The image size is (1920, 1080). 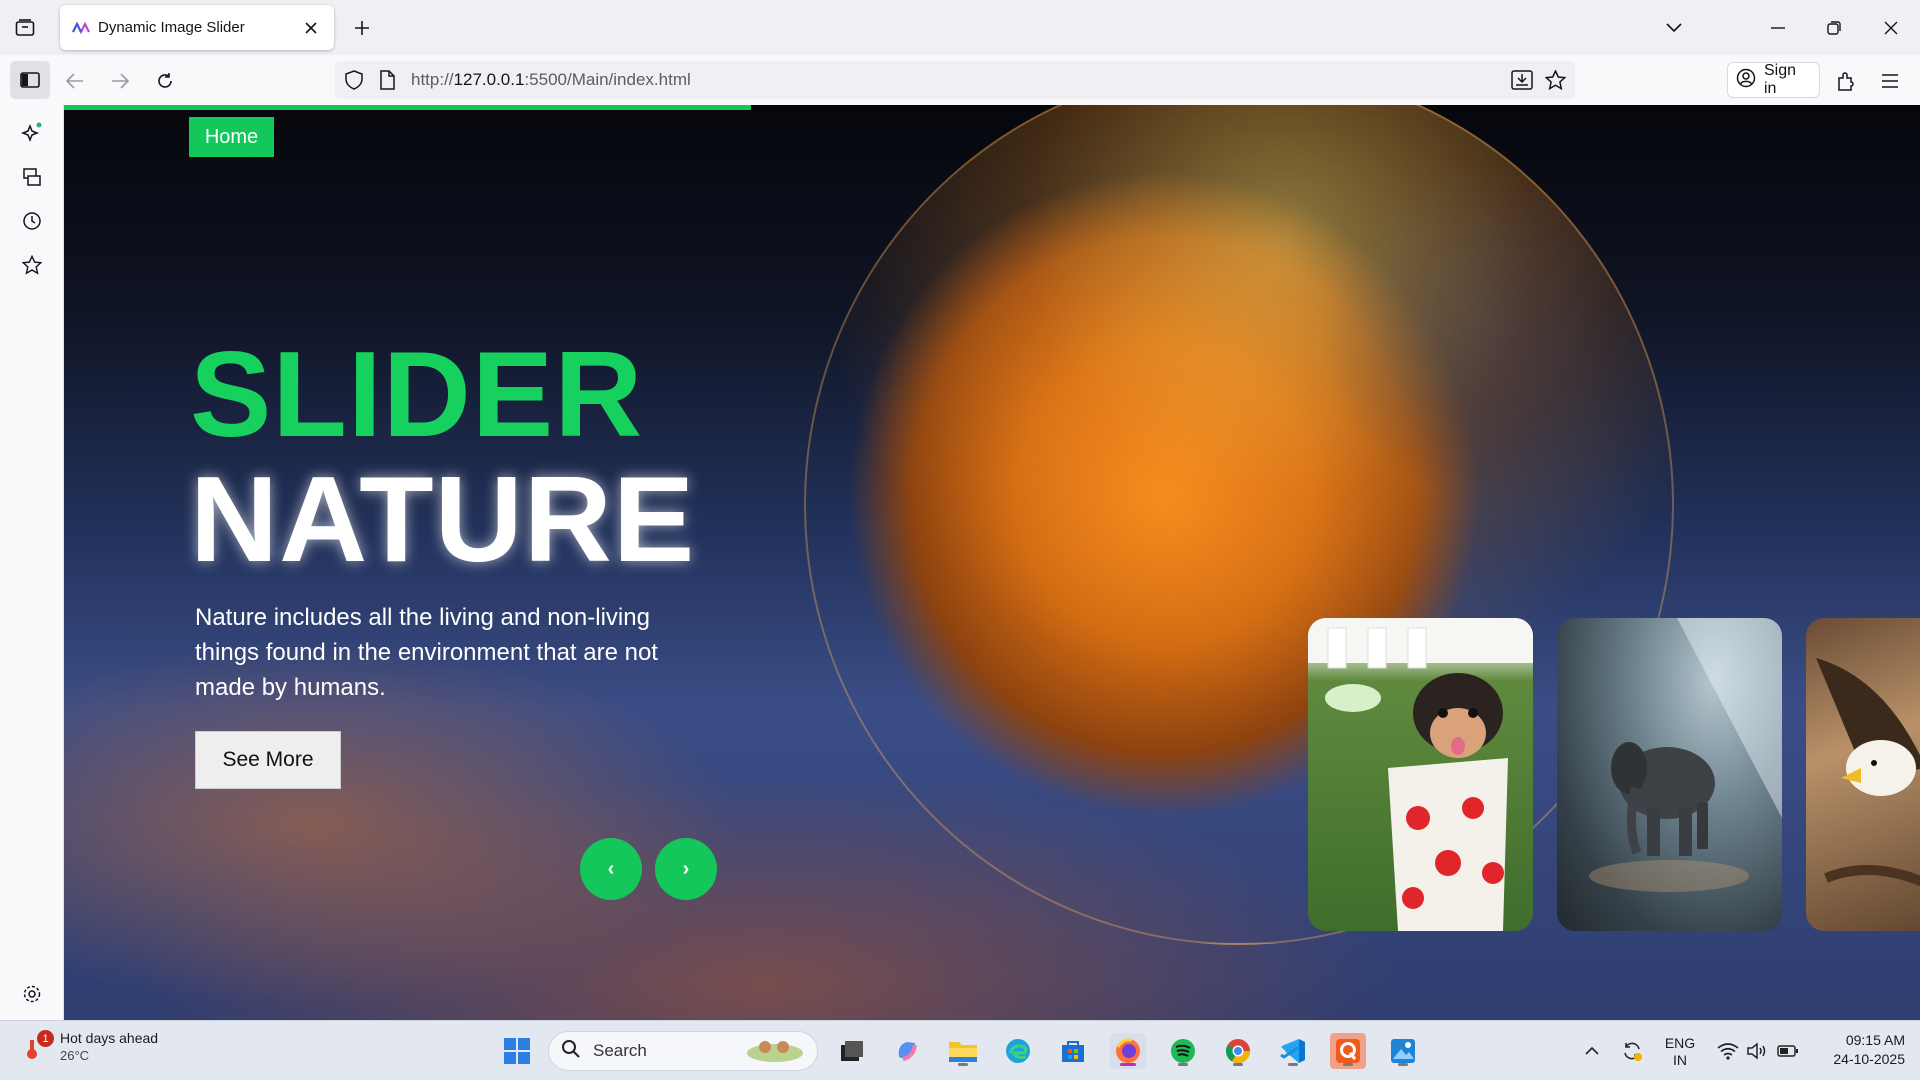 I want to click on hero-title-slider: SLIDER, so click(x=417, y=394).